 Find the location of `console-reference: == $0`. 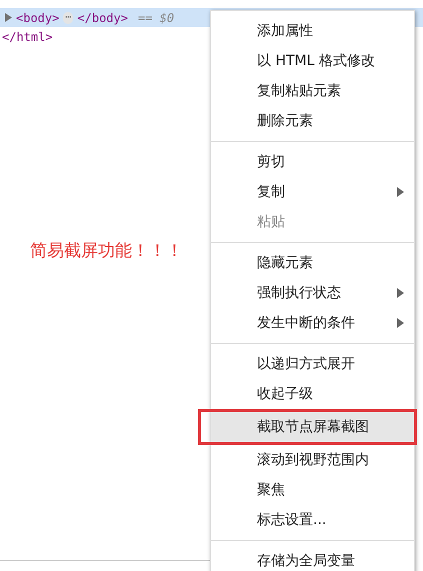

console-reference: == $0 is located at coordinates (156, 17).